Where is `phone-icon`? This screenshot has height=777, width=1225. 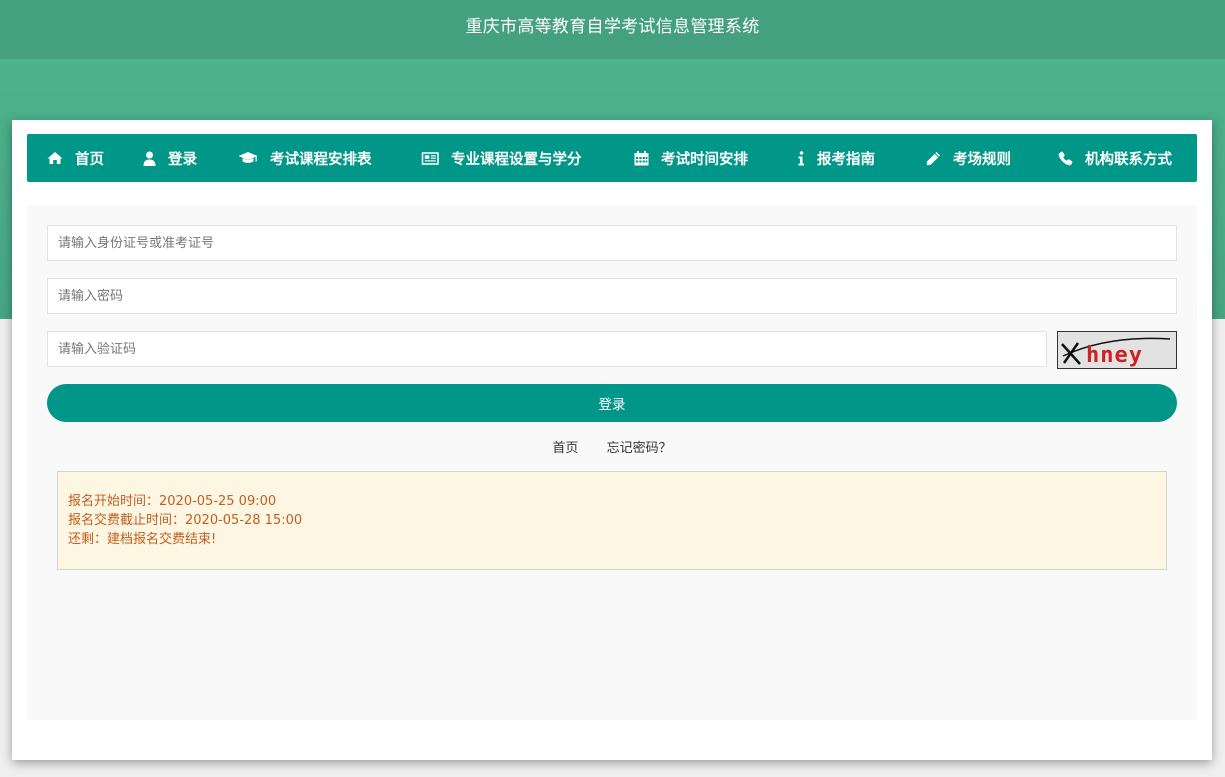 phone-icon is located at coordinates (1065, 158).